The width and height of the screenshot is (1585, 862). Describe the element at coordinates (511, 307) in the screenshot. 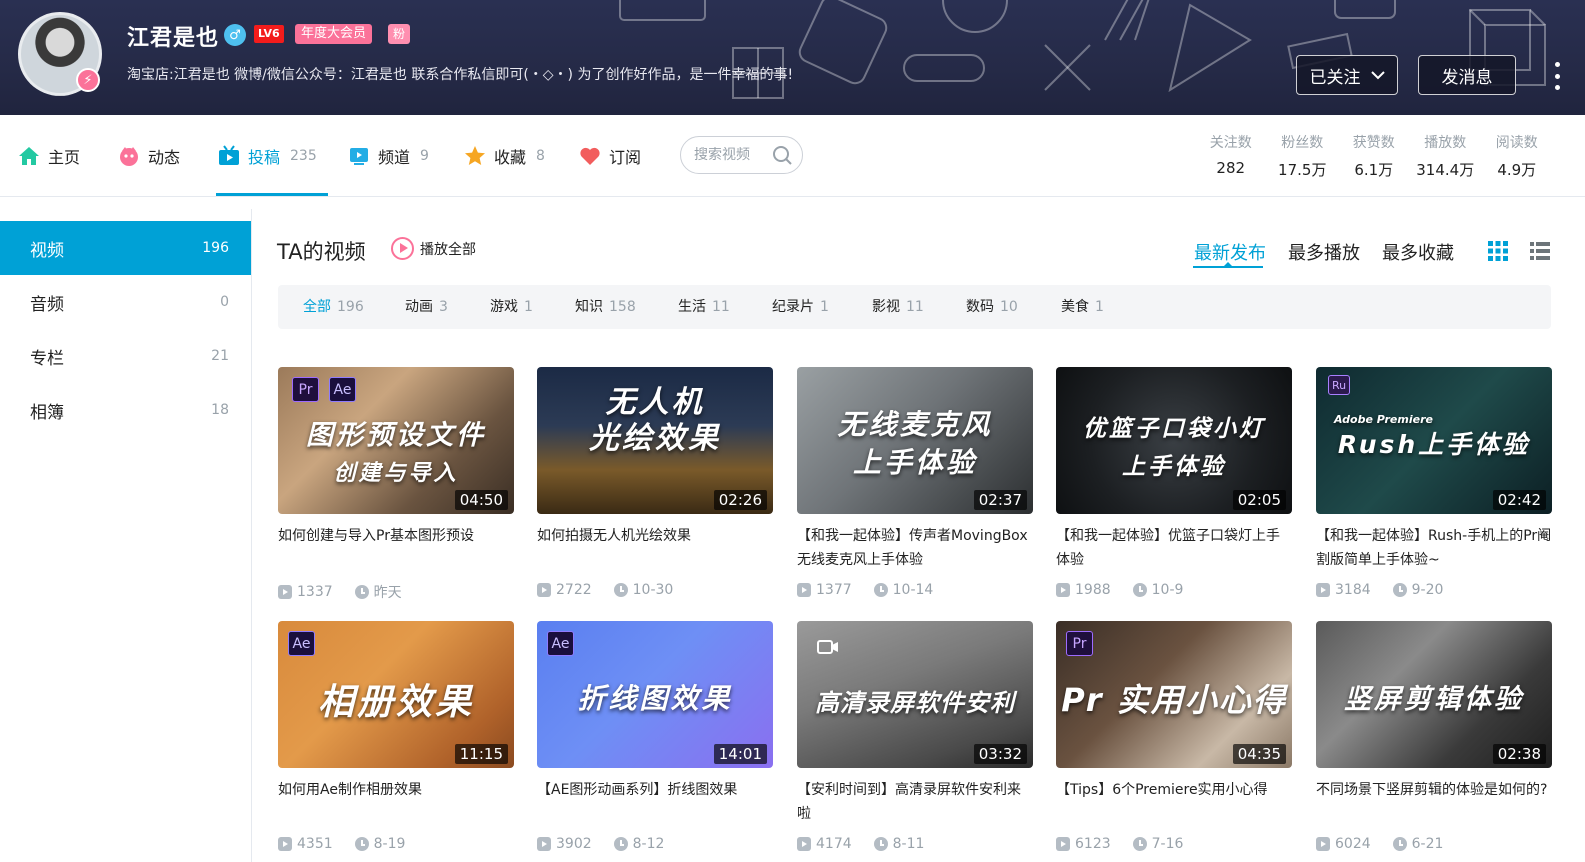

I see `filter-games: 游戏 1` at that location.